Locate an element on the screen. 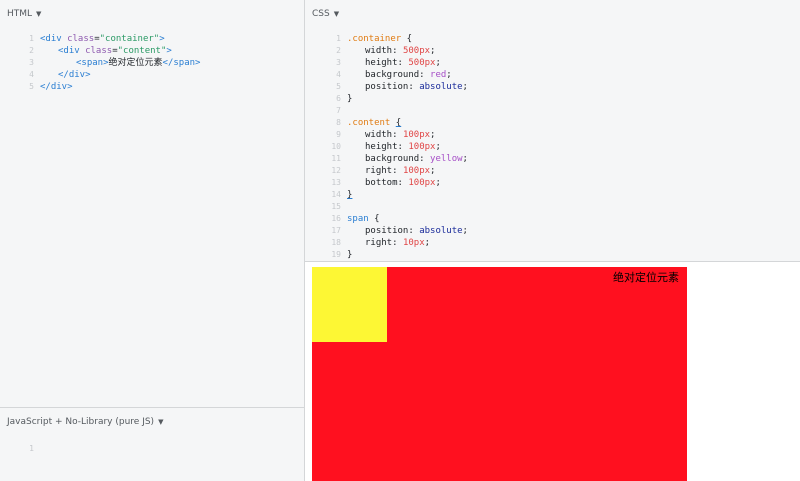 This screenshot has height=481, width=800. code-line: 6 } is located at coordinates (397, 99).